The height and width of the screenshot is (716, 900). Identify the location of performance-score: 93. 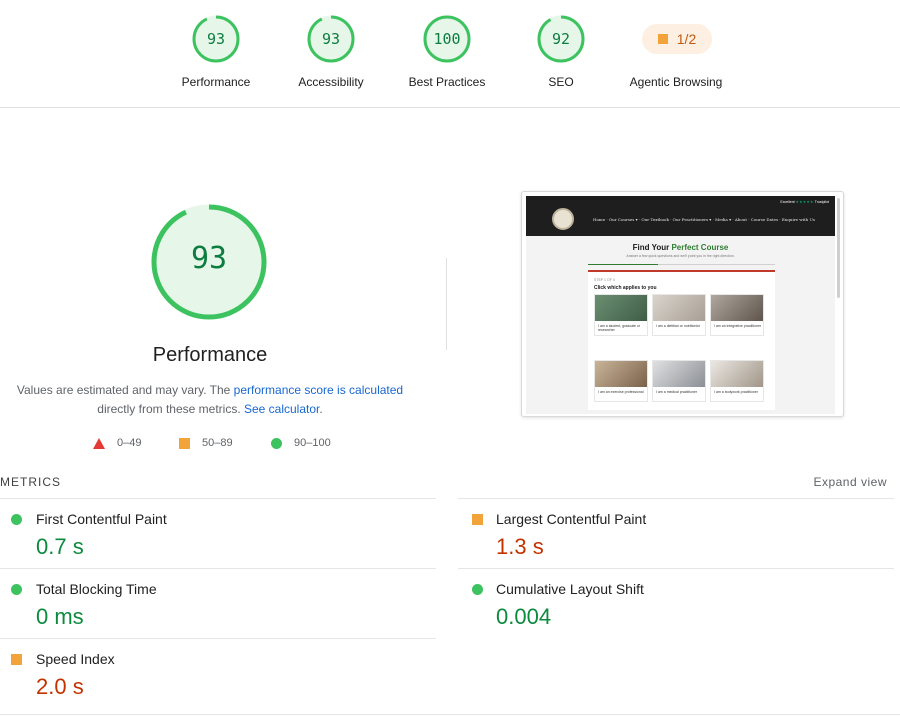
(209, 258).